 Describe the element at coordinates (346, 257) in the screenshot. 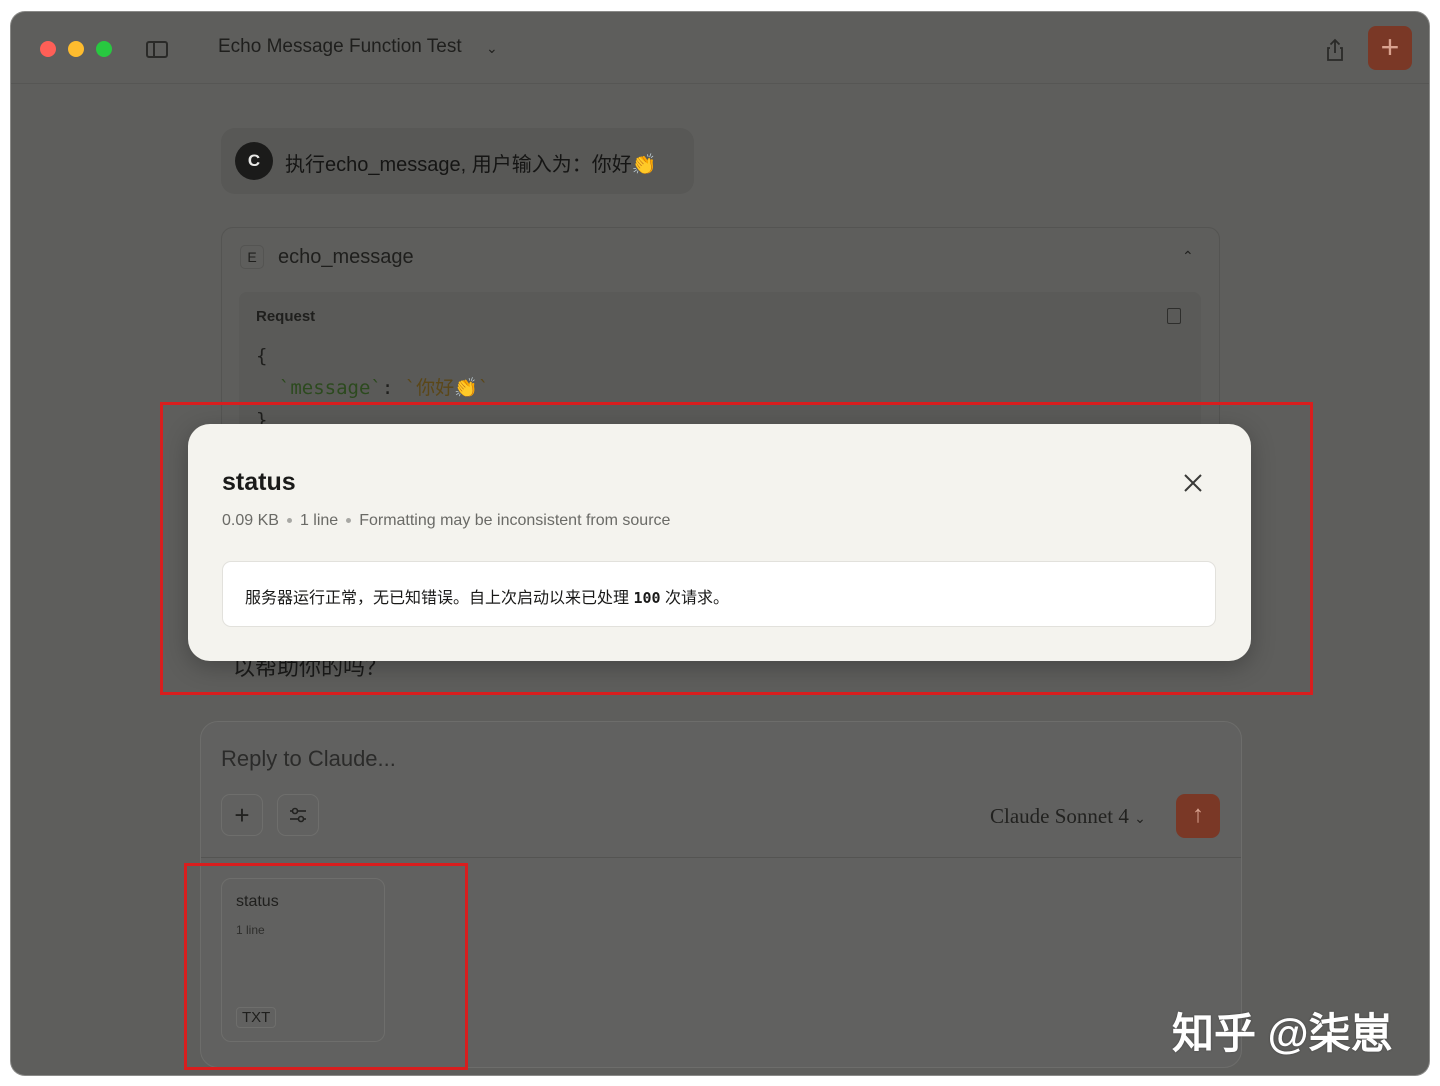

I see `tool-name: echo_message` at that location.